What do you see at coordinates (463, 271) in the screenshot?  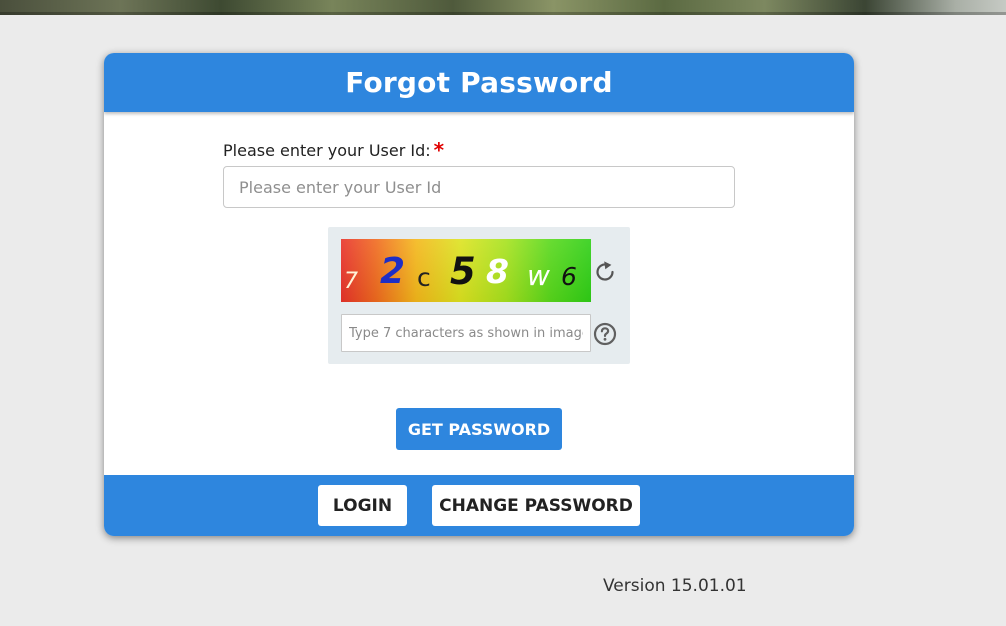 I see `captcha-char: 5` at bounding box center [463, 271].